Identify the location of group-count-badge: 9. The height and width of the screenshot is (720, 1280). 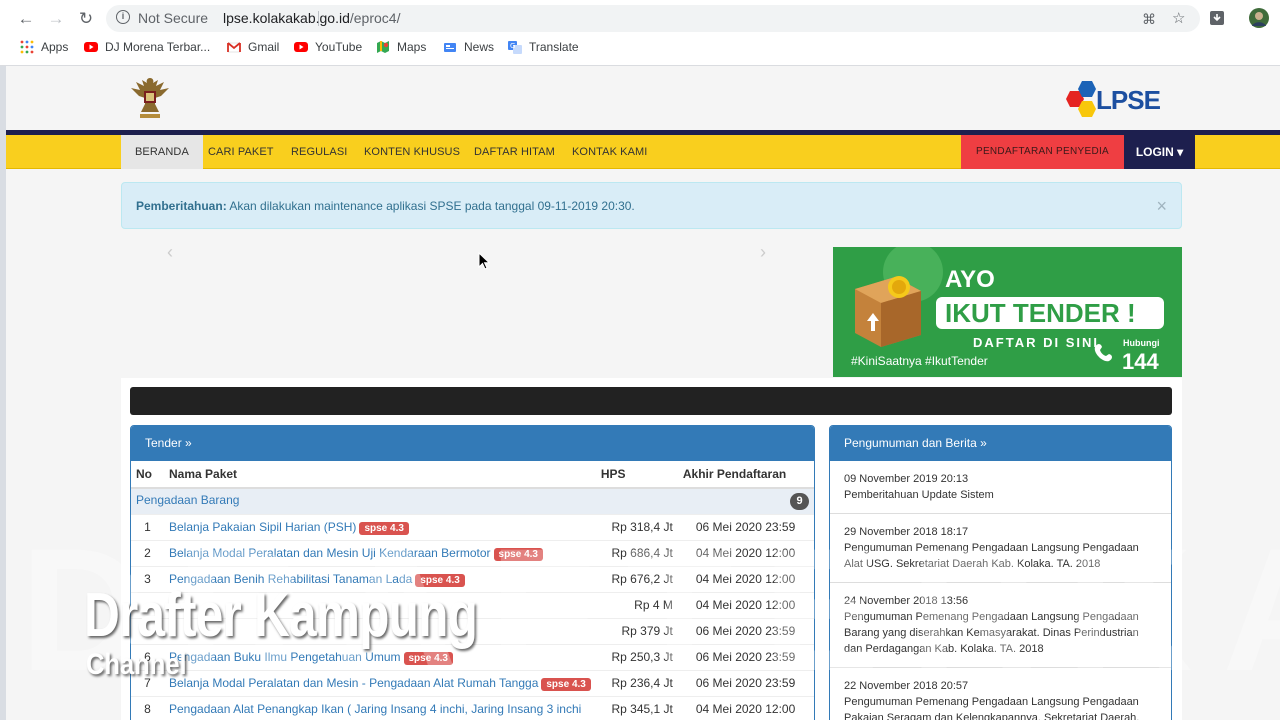
(799, 501).